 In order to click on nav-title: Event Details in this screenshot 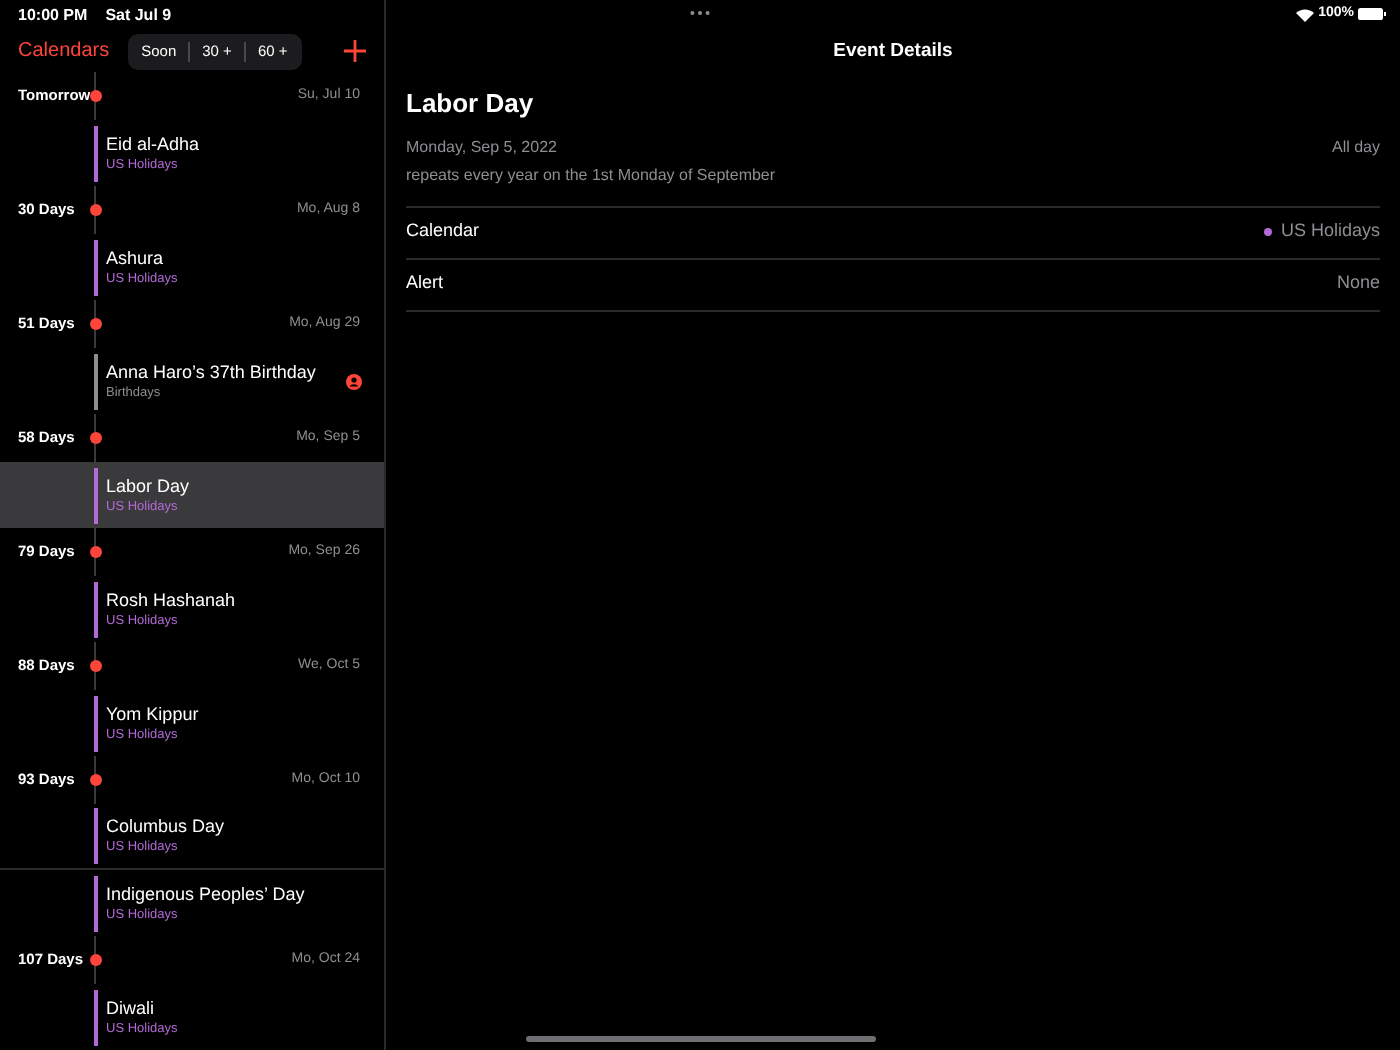, I will do `click(893, 51)`.